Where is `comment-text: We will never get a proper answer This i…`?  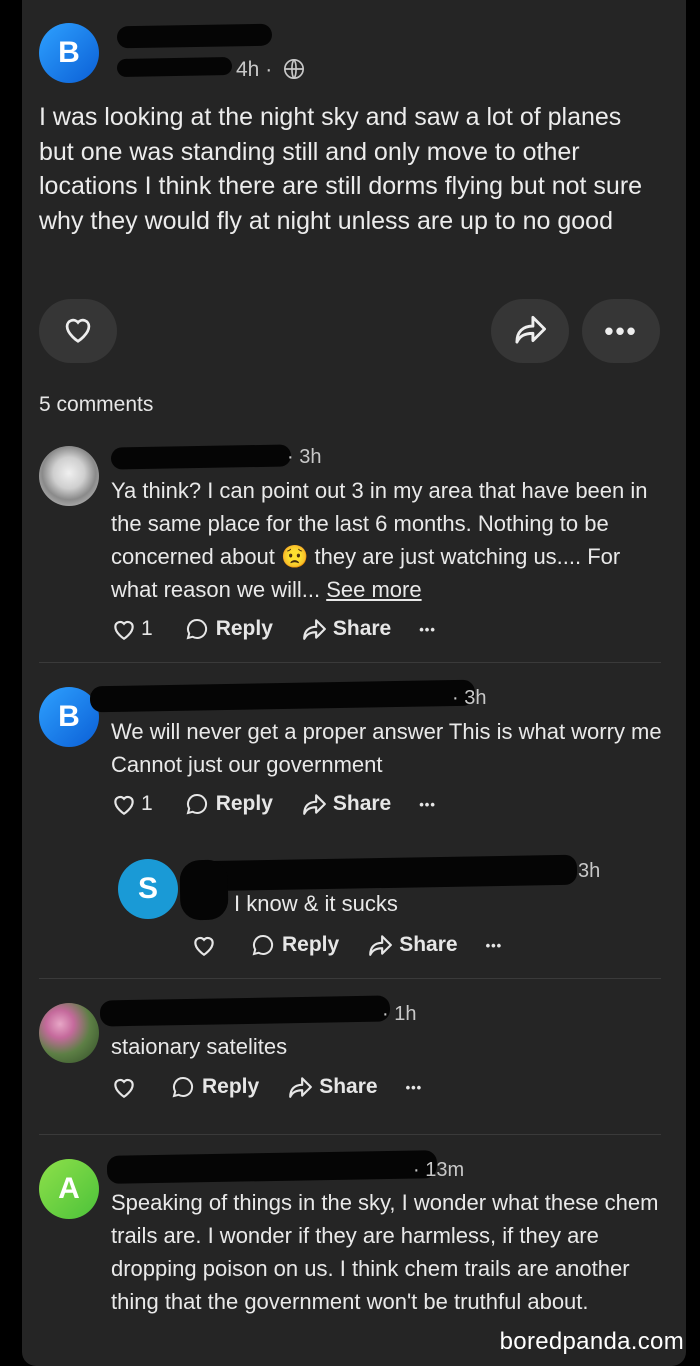
comment-text: We will never get a proper answer This i… is located at coordinates (386, 748).